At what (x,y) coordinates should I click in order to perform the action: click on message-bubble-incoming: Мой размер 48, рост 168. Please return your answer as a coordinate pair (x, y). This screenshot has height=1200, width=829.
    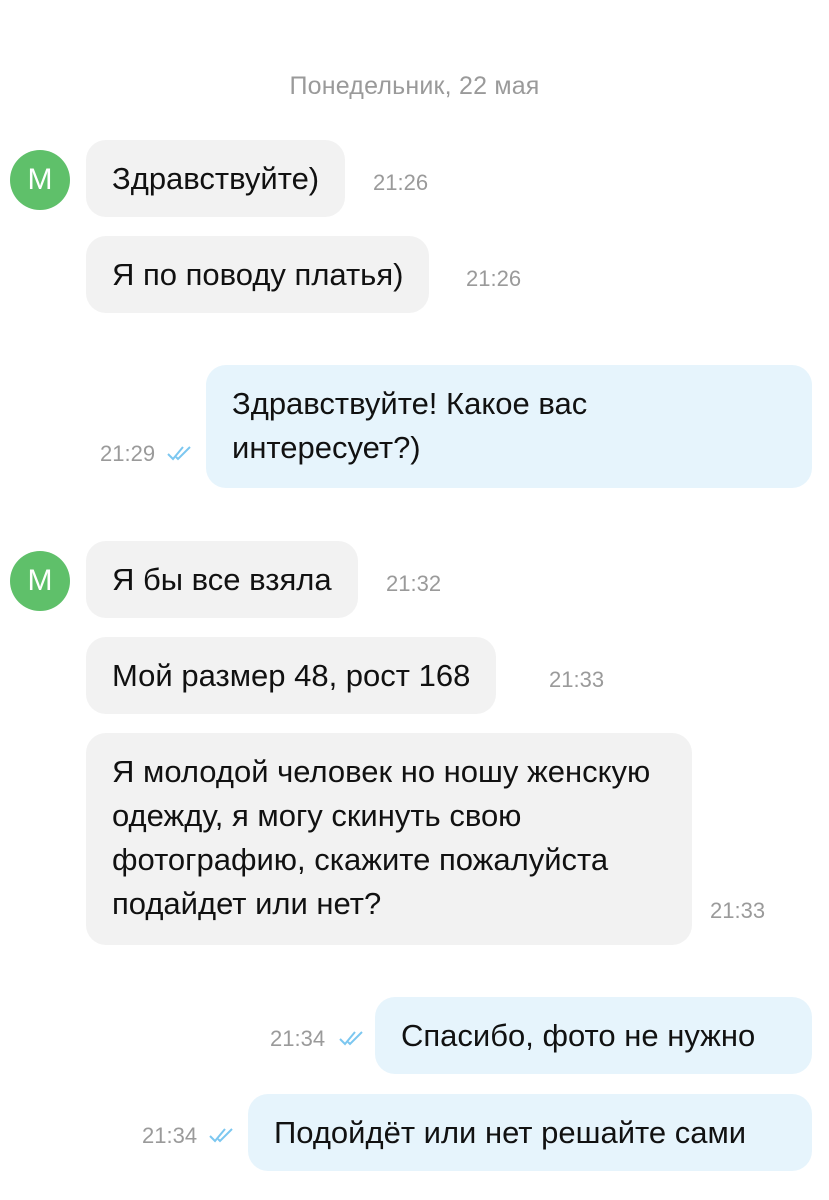
    Looking at the image, I should click on (291, 675).